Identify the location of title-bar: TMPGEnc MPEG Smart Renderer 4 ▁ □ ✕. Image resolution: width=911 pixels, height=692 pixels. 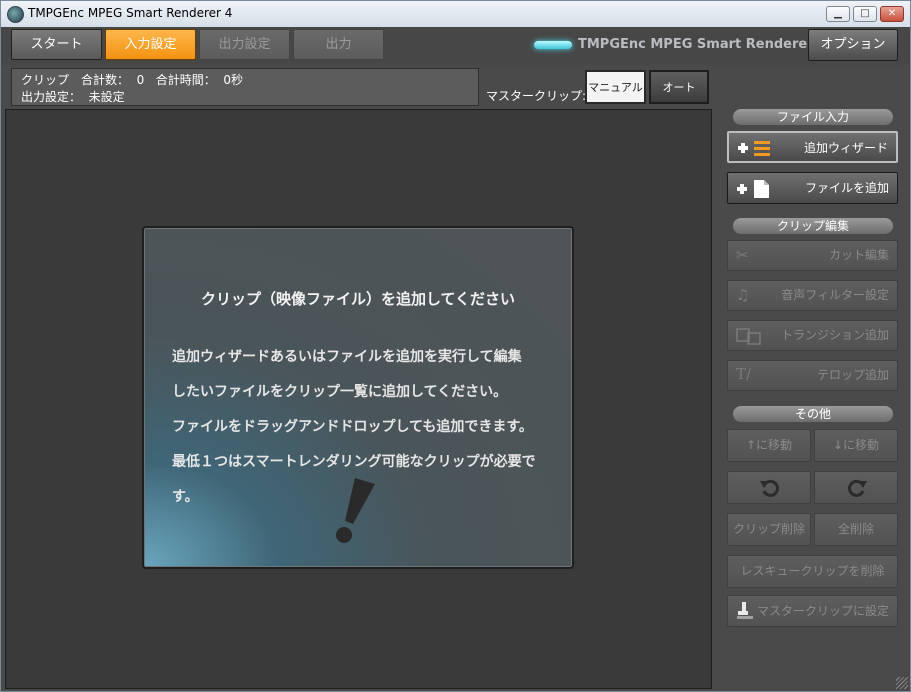
(455, 14).